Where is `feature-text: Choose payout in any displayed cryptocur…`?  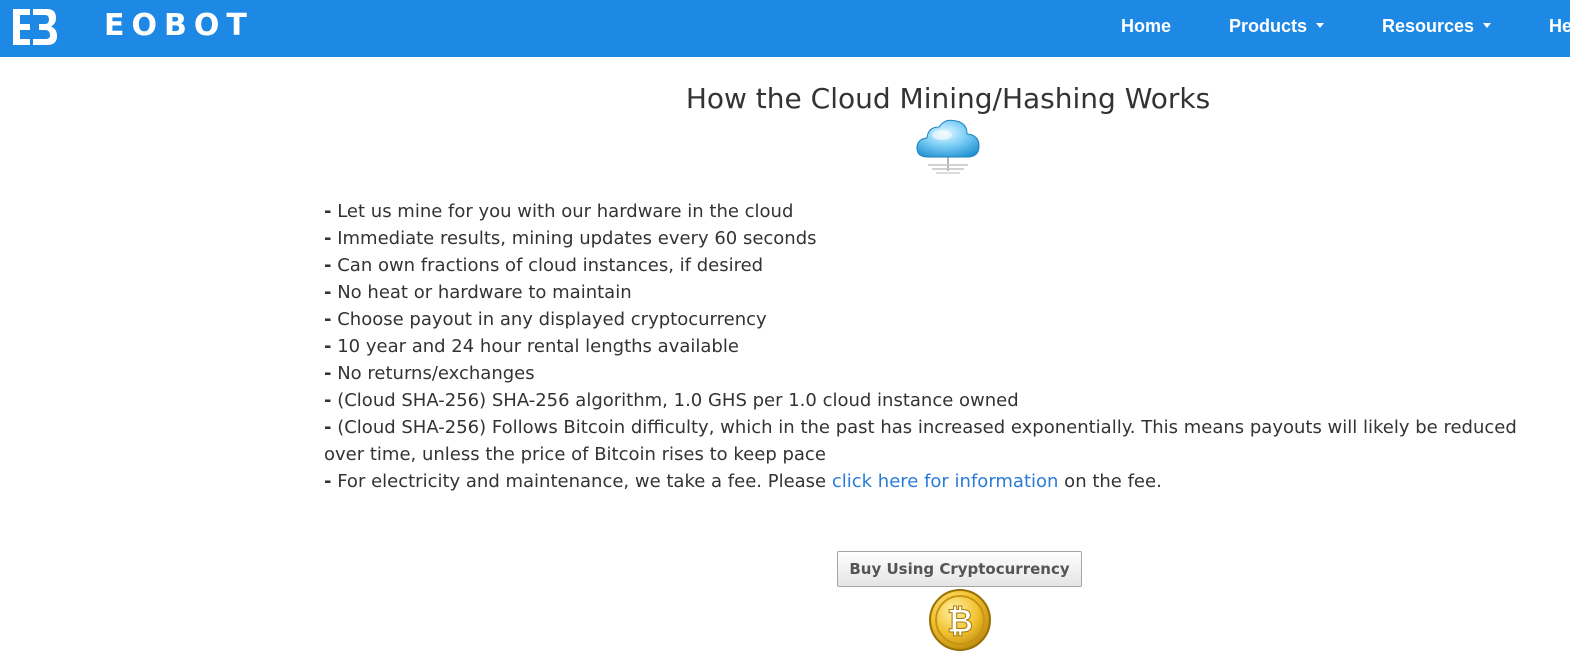
feature-text: Choose payout in any displayed cryptocur… is located at coordinates (552, 319).